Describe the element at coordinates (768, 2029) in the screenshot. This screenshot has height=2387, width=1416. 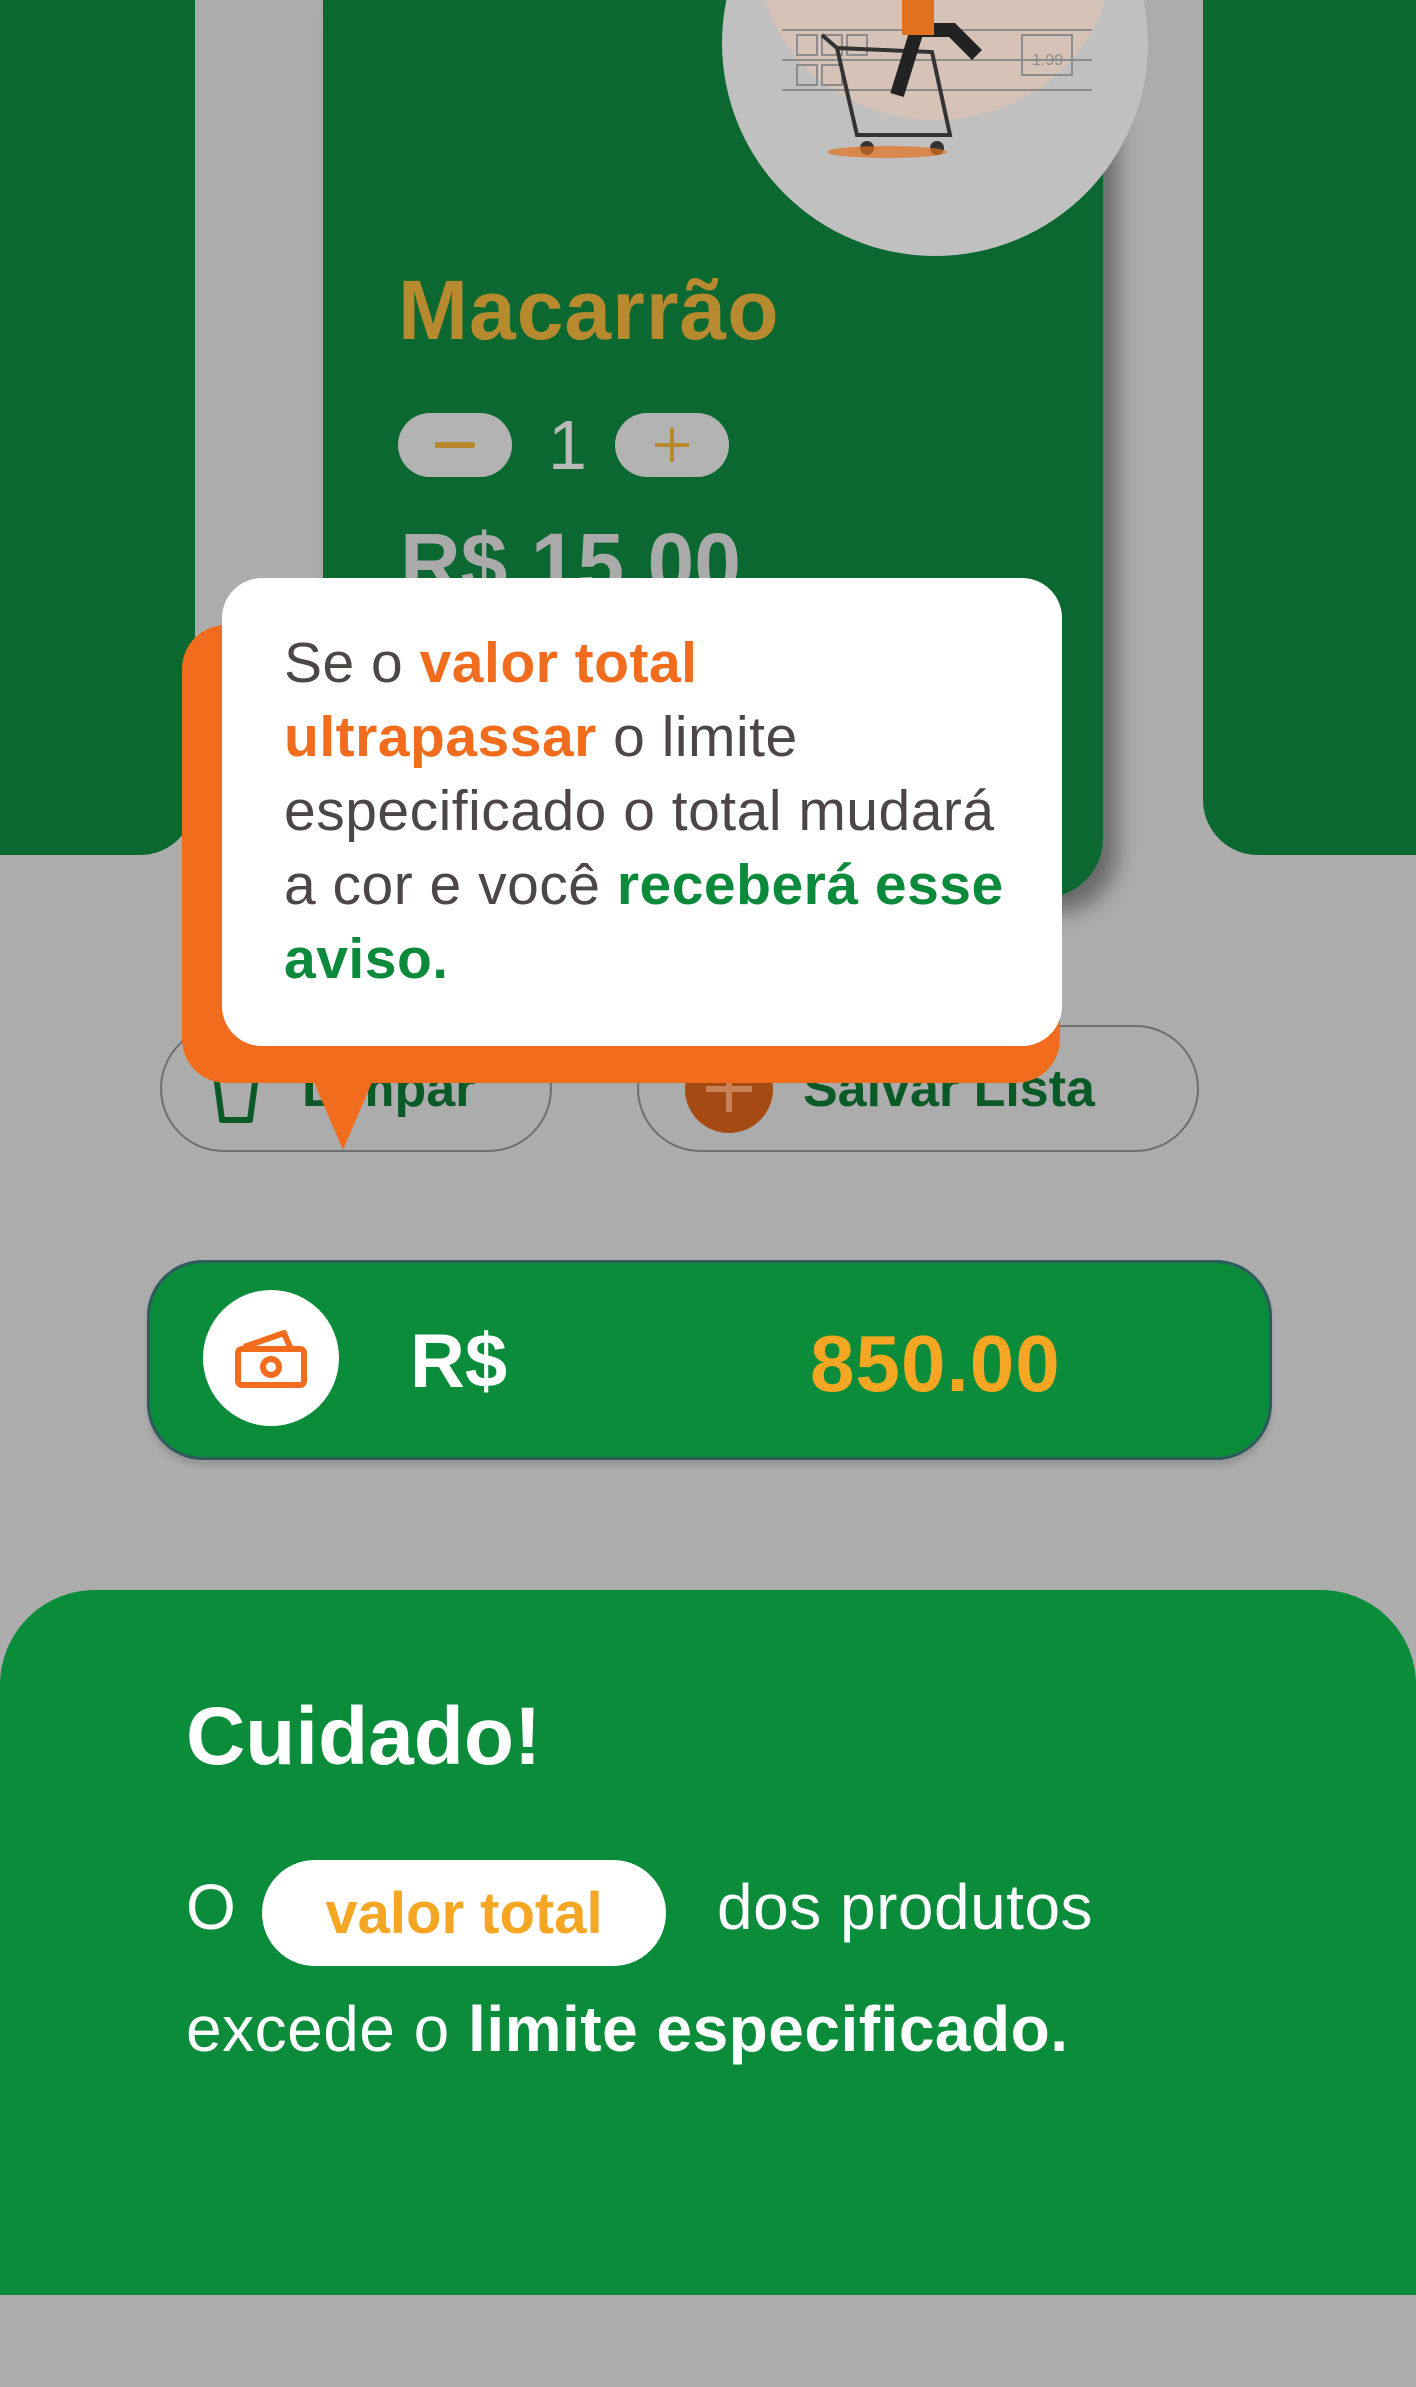
I see `warning-text-bold: limite especificado.` at that location.